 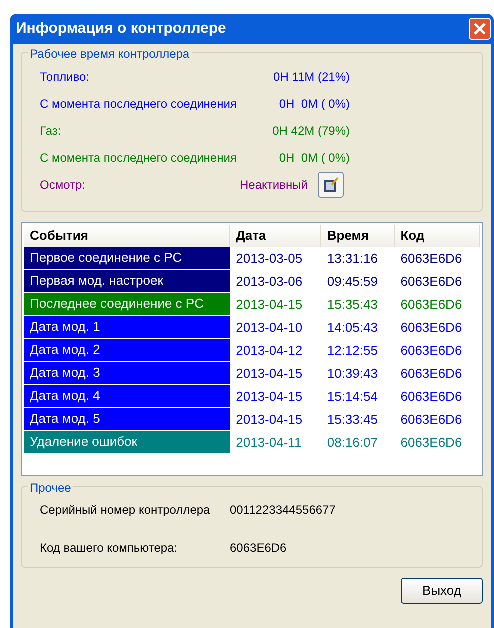 What do you see at coordinates (127, 350) in the screenshot?
I see `event-cell: Дата мод. 2` at bounding box center [127, 350].